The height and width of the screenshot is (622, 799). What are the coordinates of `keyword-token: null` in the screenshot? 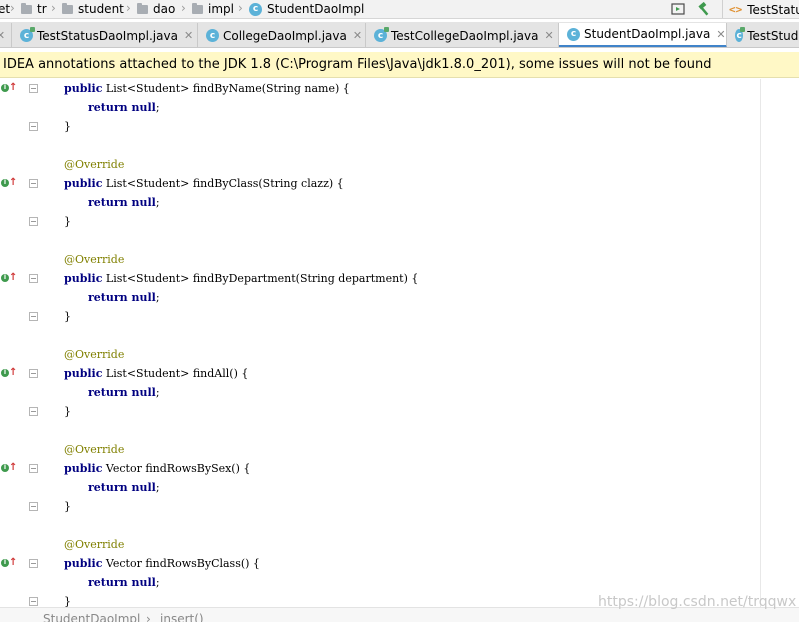 It's located at (141, 297).